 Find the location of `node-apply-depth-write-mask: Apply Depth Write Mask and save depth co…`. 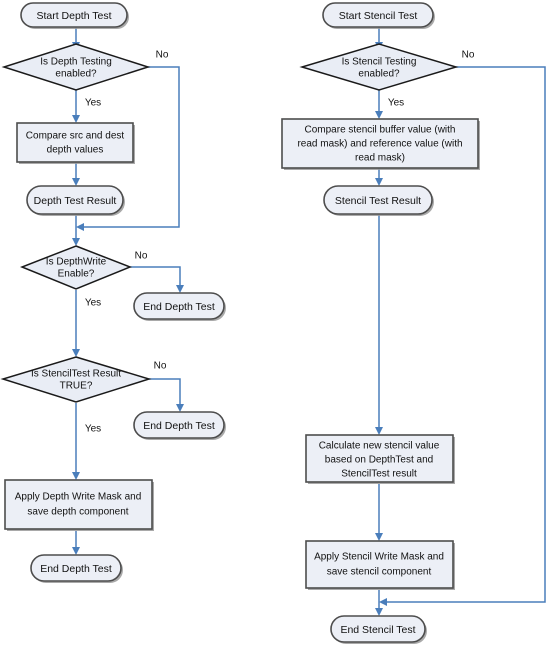

node-apply-depth-write-mask: Apply Depth Write Mask and save depth co… is located at coordinates (79, 505).